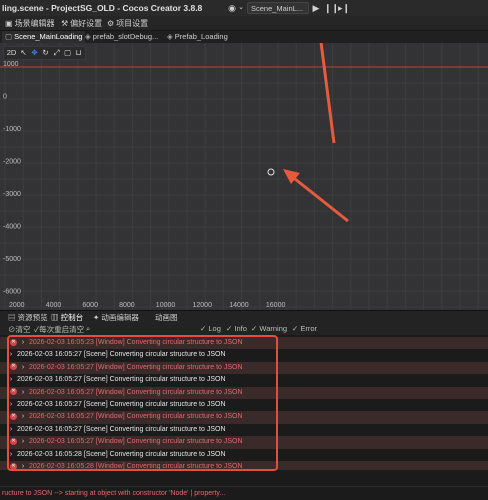  I want to click on log-label: Log, so click(214, 328).